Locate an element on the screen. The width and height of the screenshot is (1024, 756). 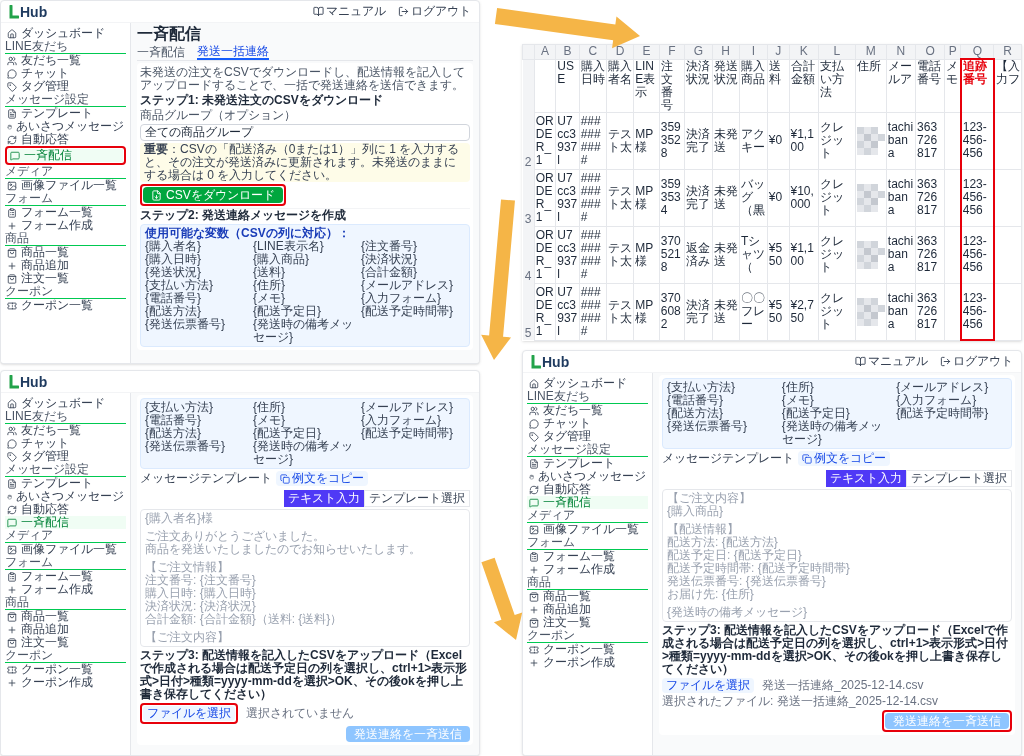
column-letter: Q is located at coordinates (977, 51).